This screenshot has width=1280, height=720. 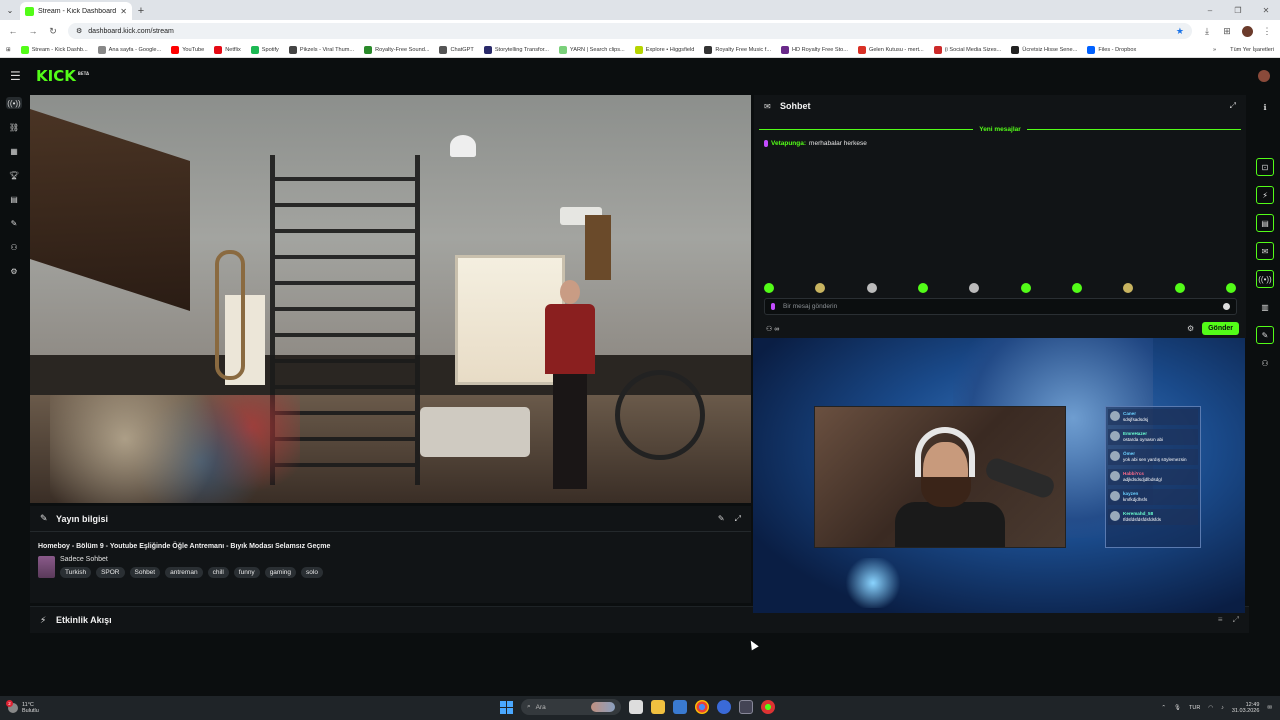 What do you see at coordinates (14, 151) in the screenshot?
I see `library-icon: ▦` at bounding box center [14, 151].